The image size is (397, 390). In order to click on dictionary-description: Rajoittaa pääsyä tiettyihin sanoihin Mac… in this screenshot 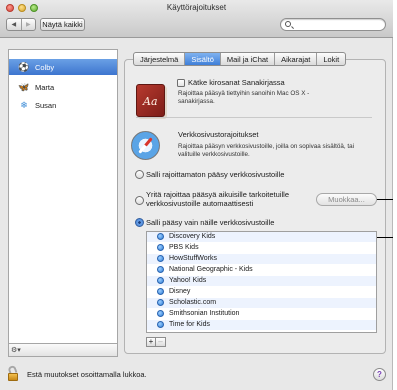, I will do `click(244, 97)`.